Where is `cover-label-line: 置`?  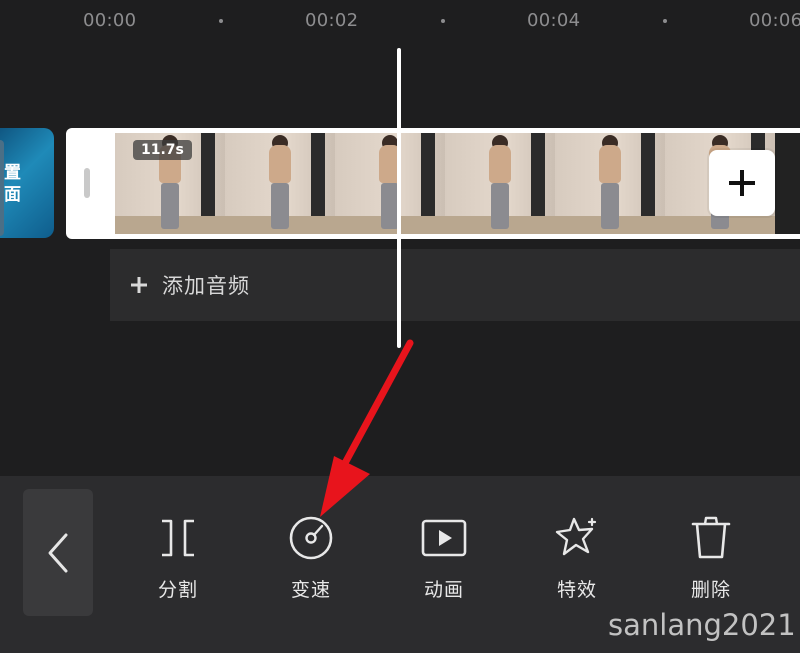 cover-label-line: 置 is located at coordinates (12, 173).